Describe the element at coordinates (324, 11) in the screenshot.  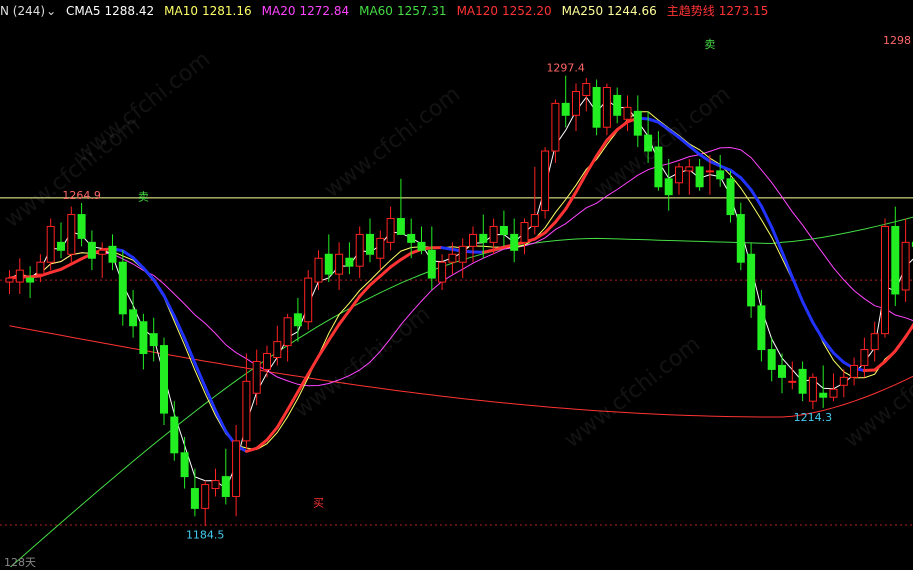
I see `legend-value: 1272.84` at that location.